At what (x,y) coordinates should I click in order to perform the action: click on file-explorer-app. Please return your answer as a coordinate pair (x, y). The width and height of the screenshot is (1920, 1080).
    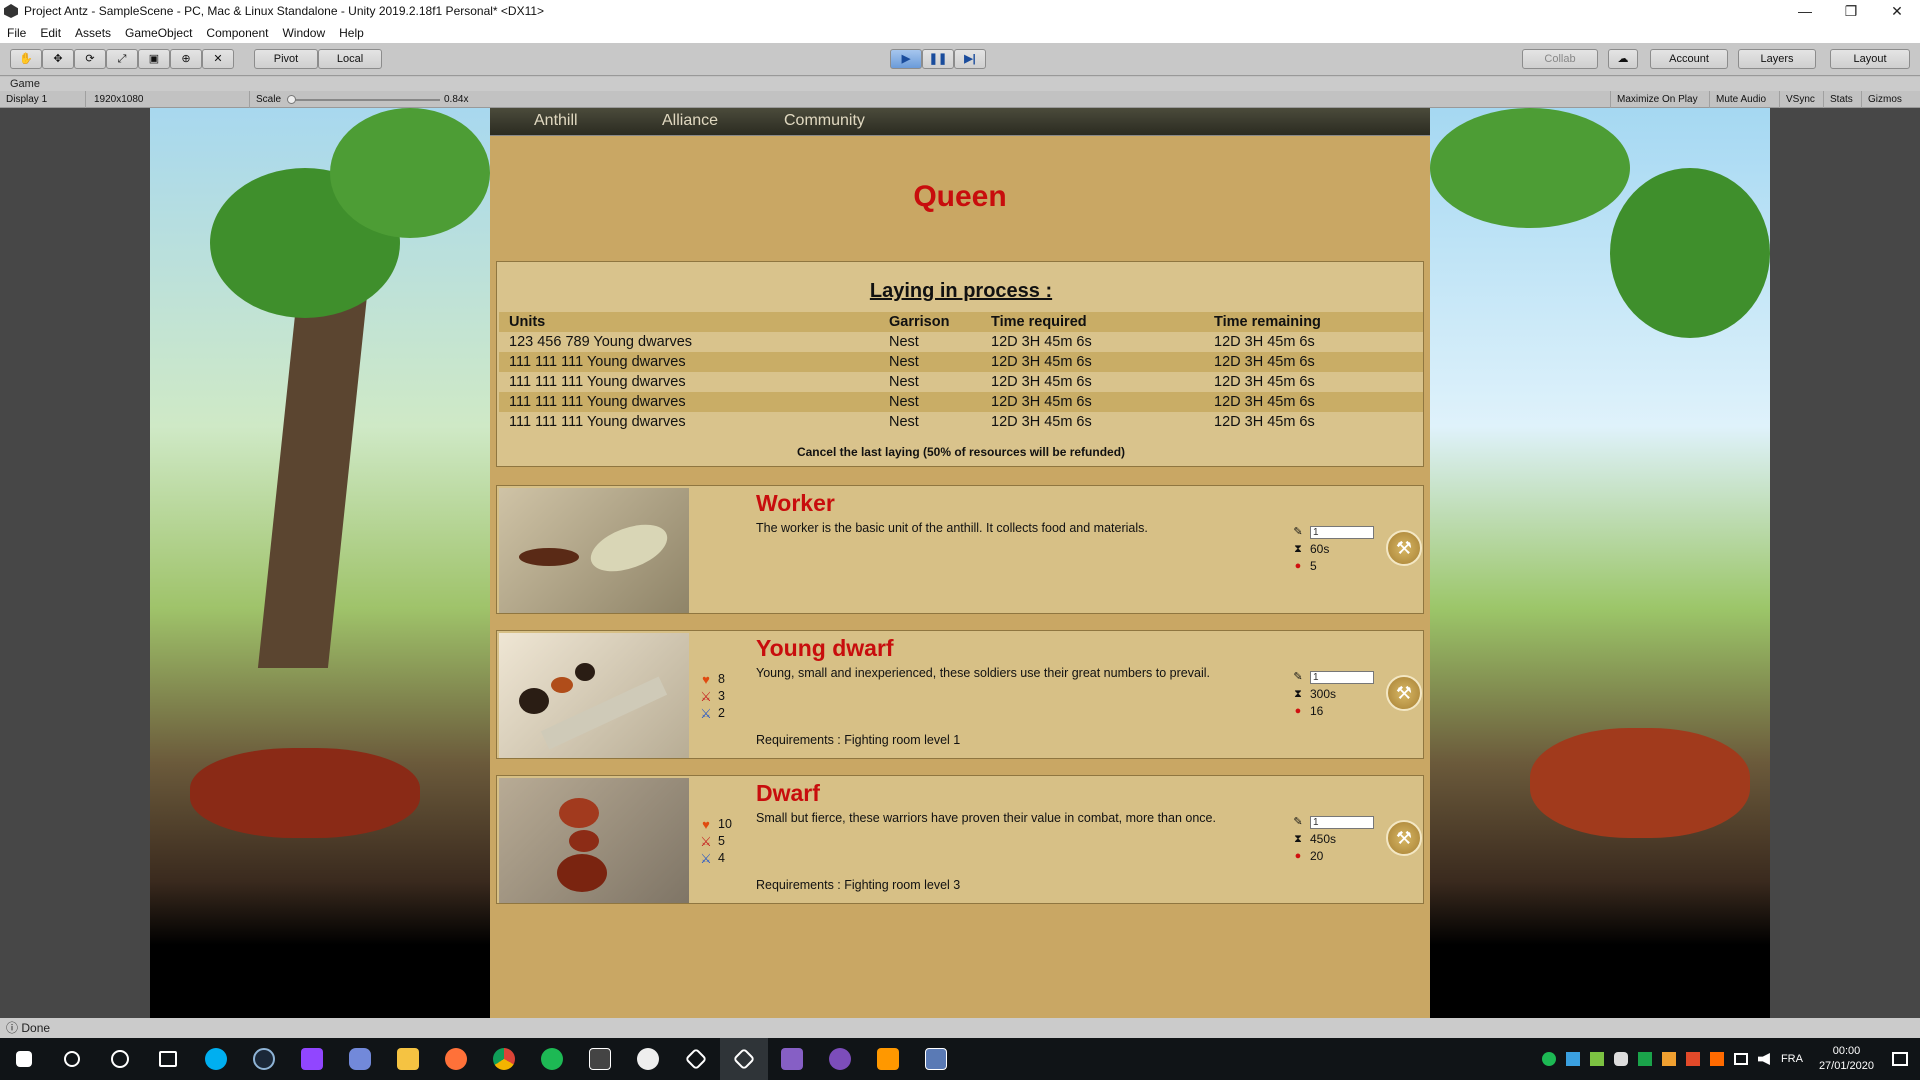
    Looking at the image, I should click on (408, 1059).